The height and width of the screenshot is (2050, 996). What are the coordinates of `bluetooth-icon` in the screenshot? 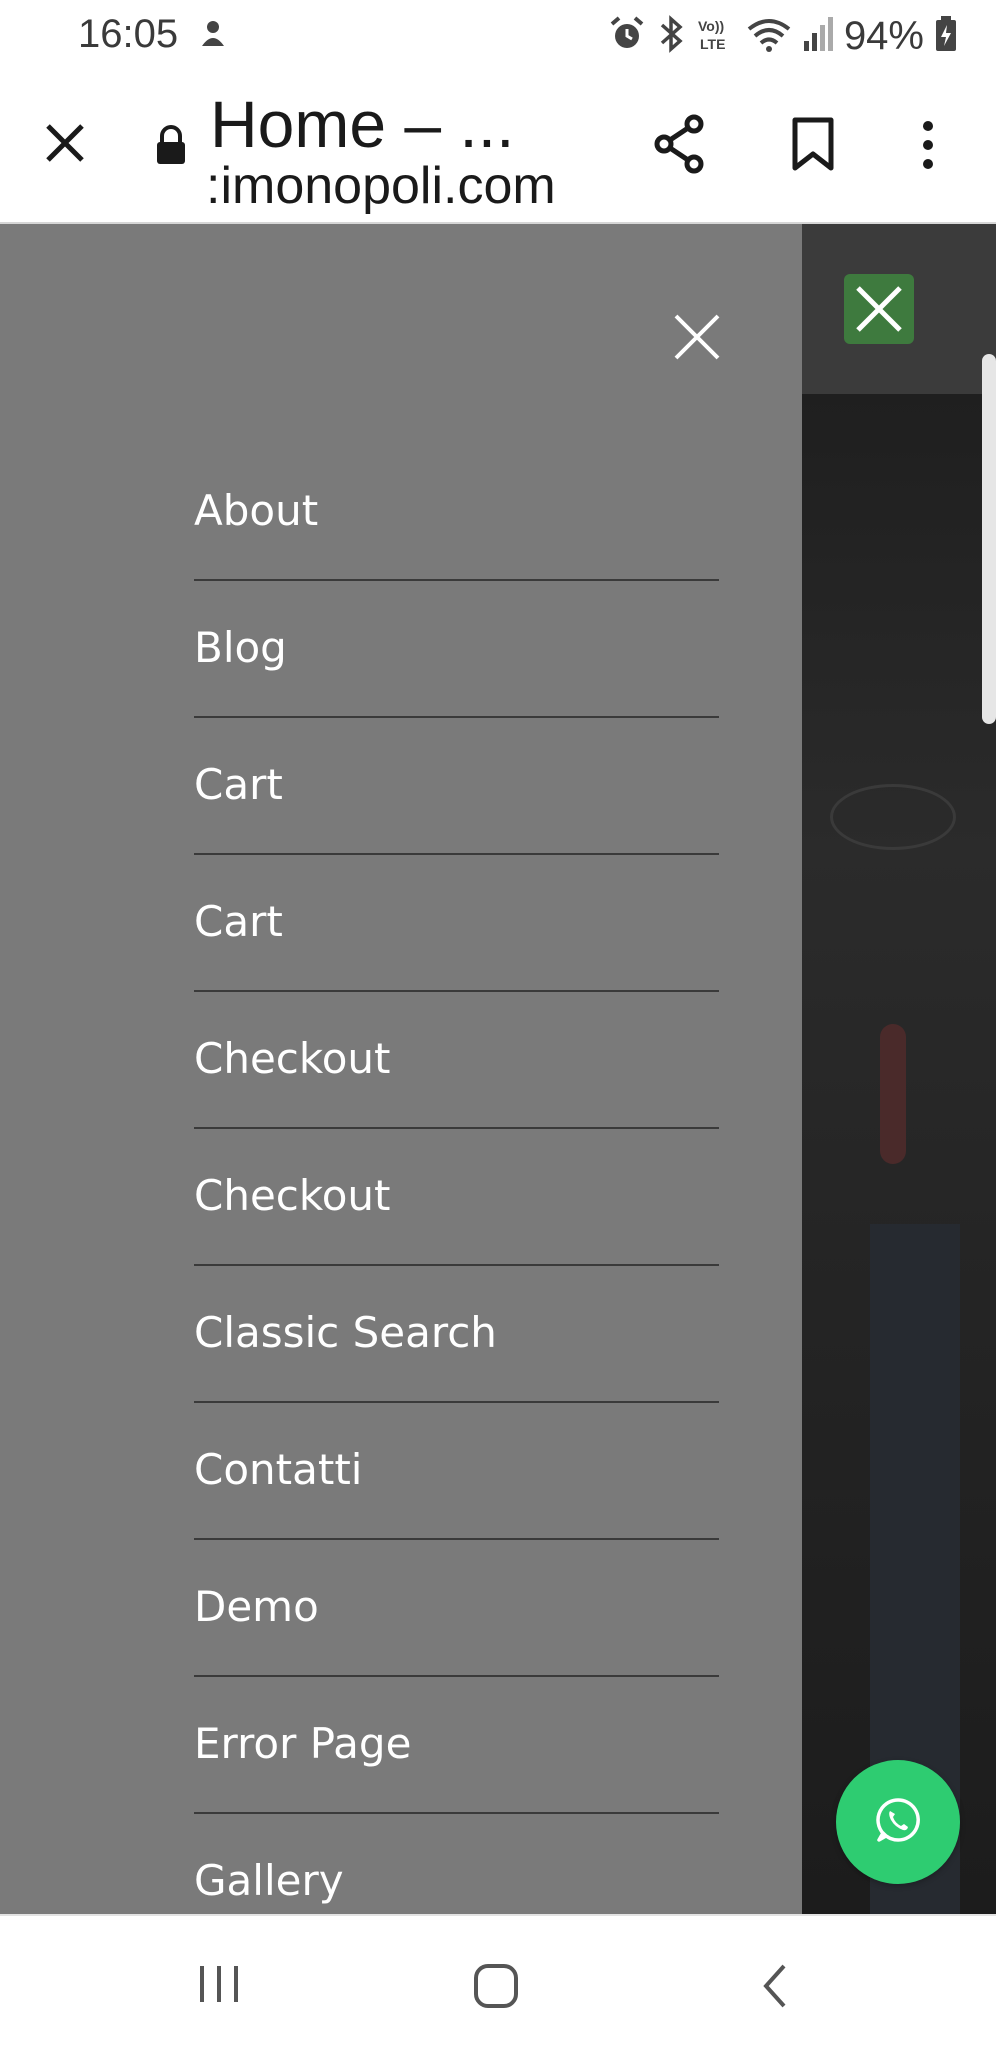 It's located at (671, 36).